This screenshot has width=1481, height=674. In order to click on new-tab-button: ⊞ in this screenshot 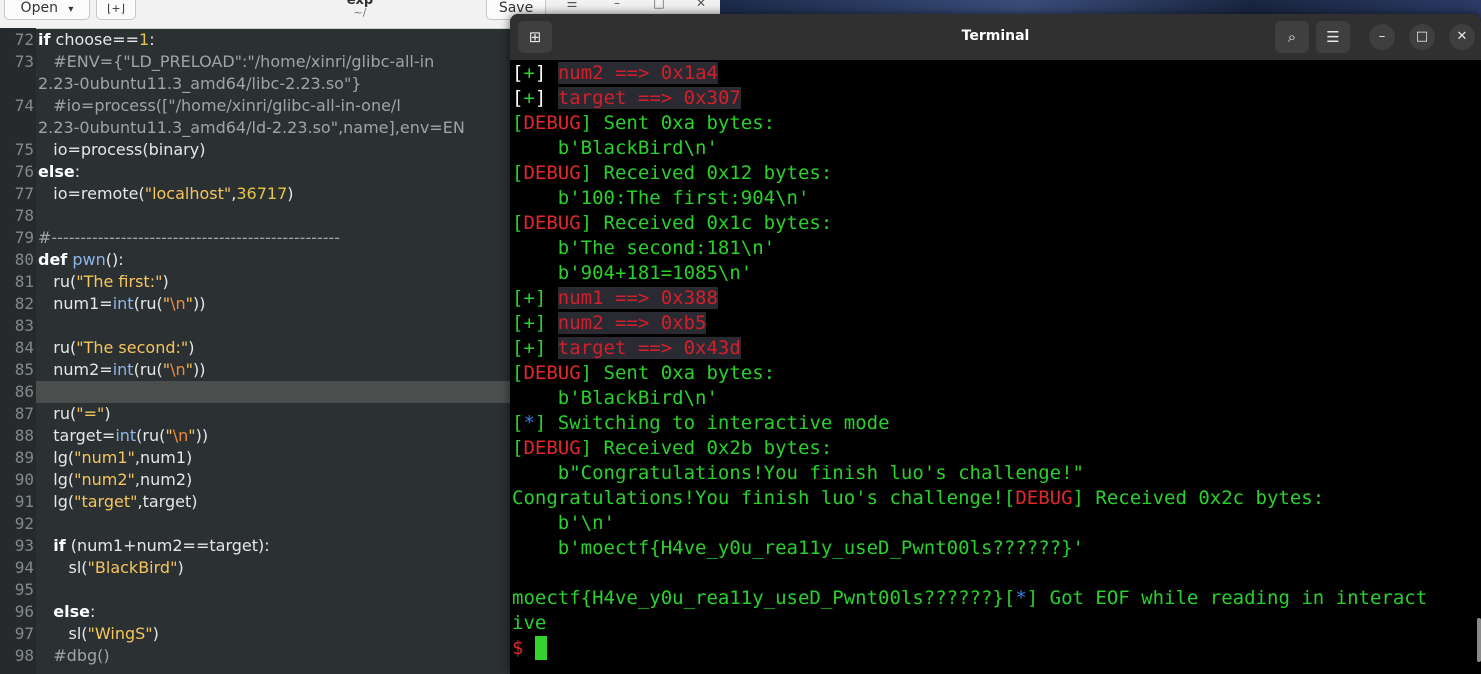, I will do `click(535, 37)`.